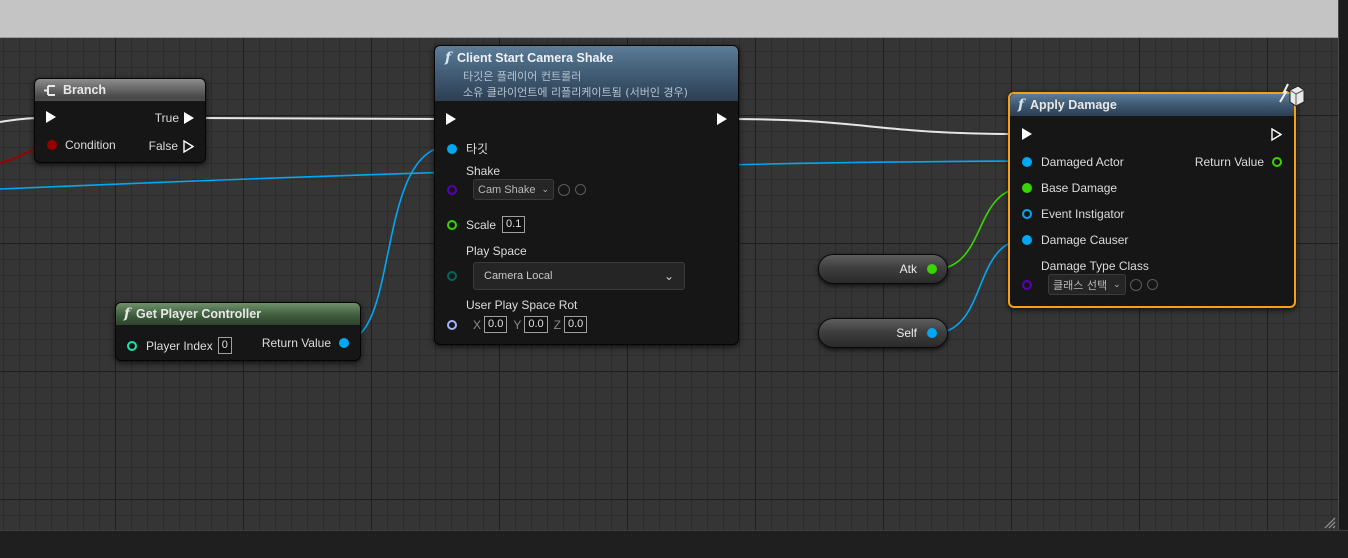  Describe the element at coordinates (1027, 284) in the screenshot. I see `damage-type-class-pin` at that location.